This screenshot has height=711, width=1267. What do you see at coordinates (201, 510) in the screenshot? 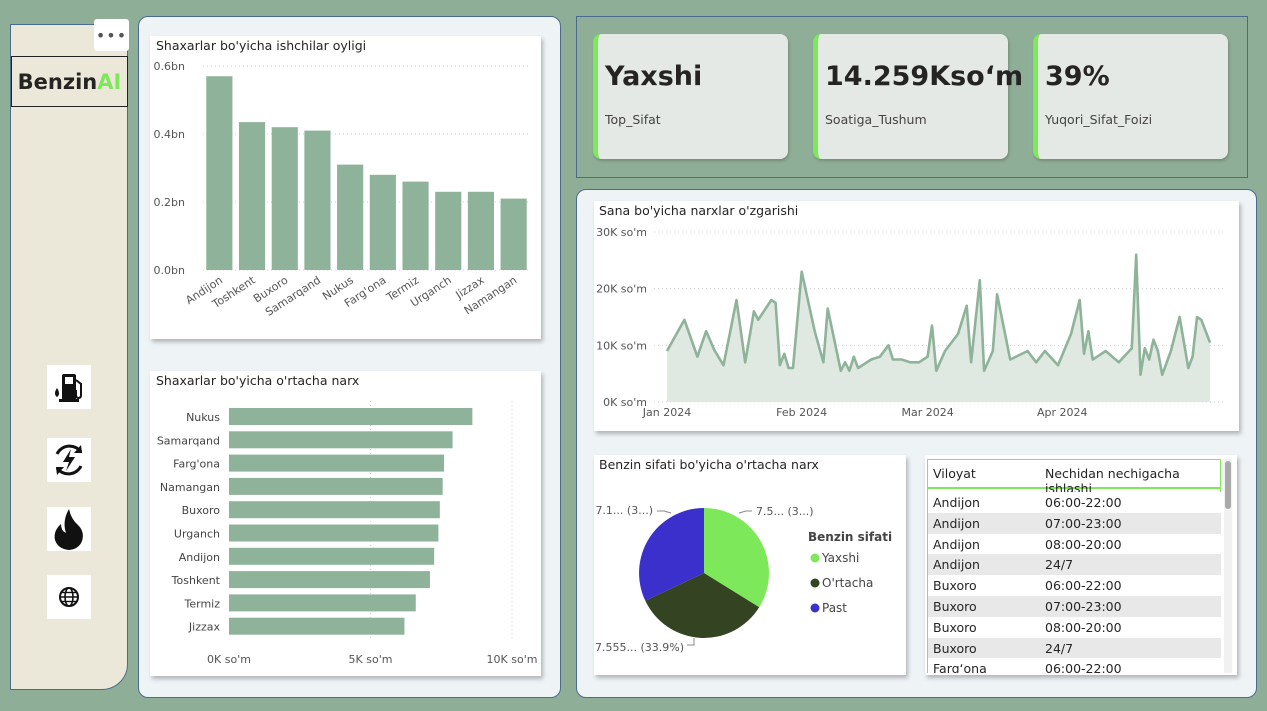
I see `y-tick-label: Buxoro` at bounding box center [201, 510].